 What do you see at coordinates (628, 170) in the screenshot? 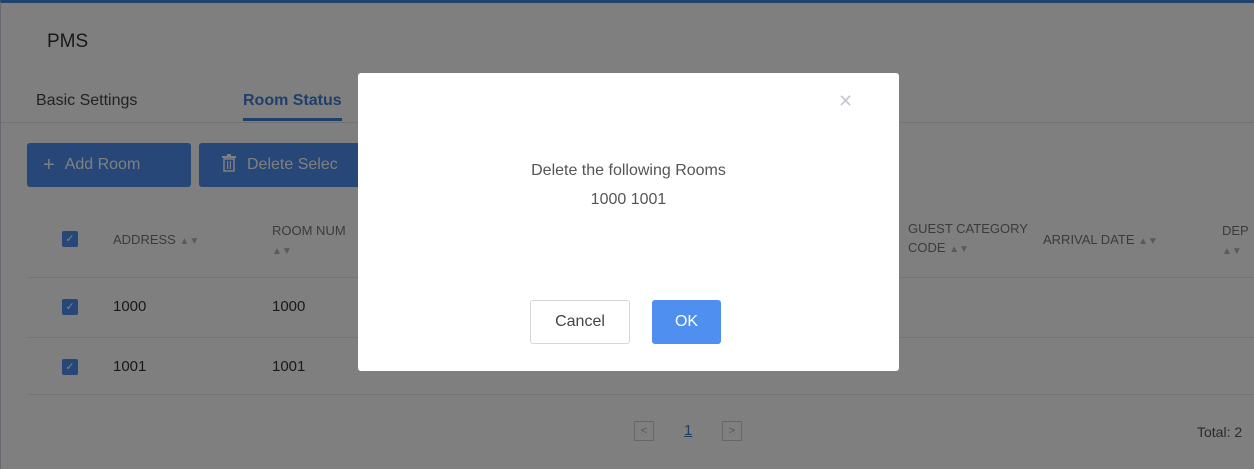
I see `dialog-message: Delete the following Rooms` at bounding box center [628, 170].